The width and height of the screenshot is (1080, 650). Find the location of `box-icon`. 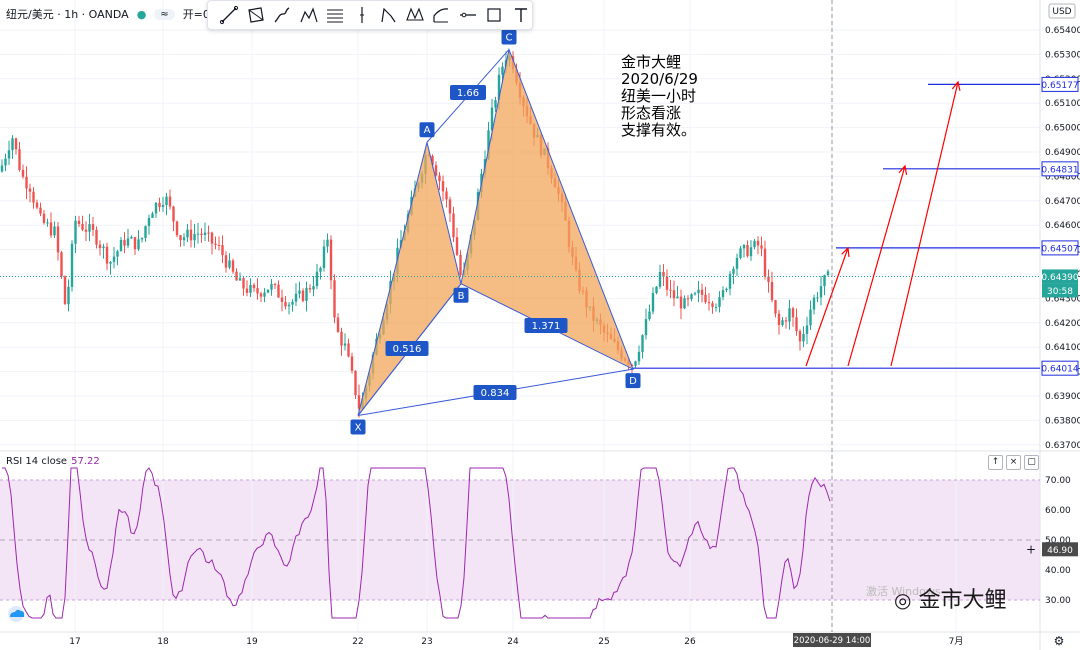

box-icon is located at coordinates (494, 15).